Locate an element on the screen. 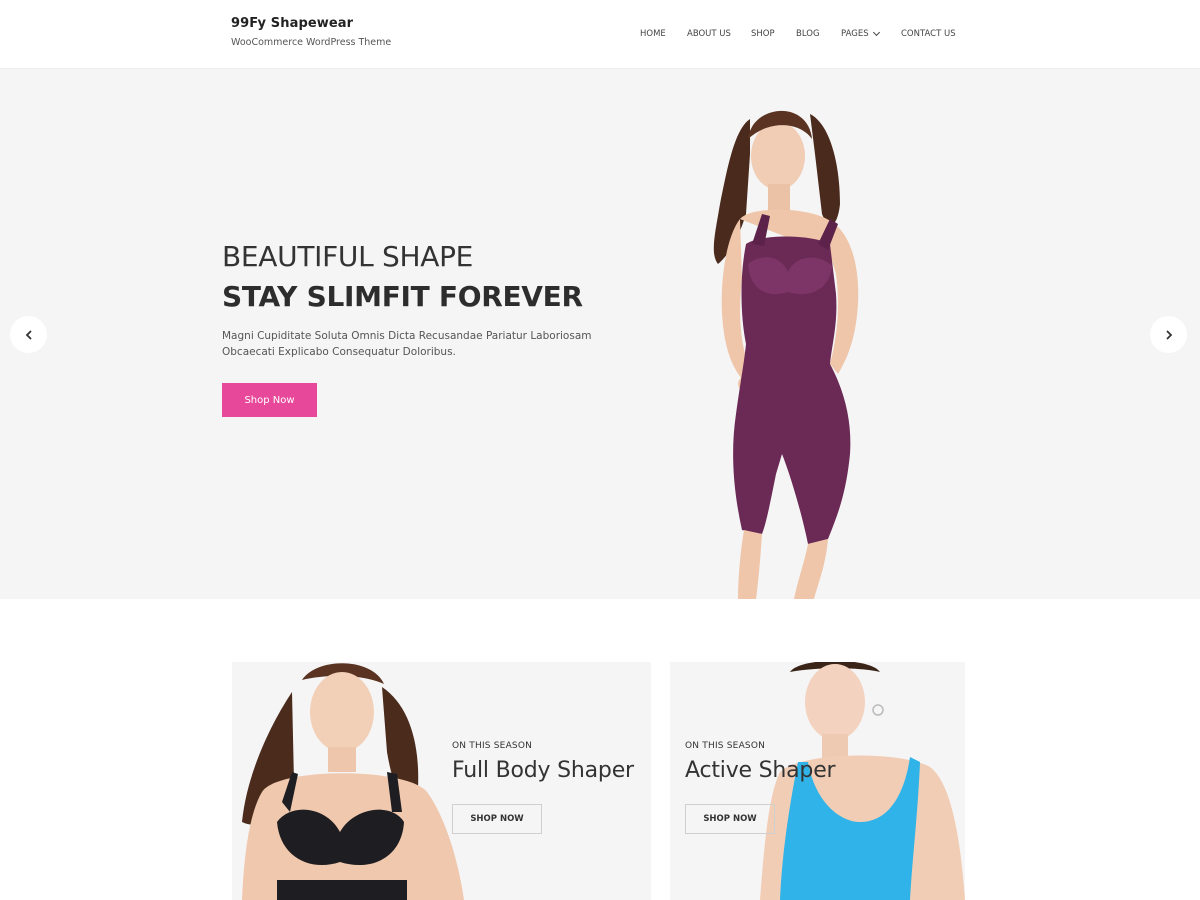 Image resolution: width=1200 pixels, height=900 pixels. chevron-left-icon is located at coordinates (28, 334).